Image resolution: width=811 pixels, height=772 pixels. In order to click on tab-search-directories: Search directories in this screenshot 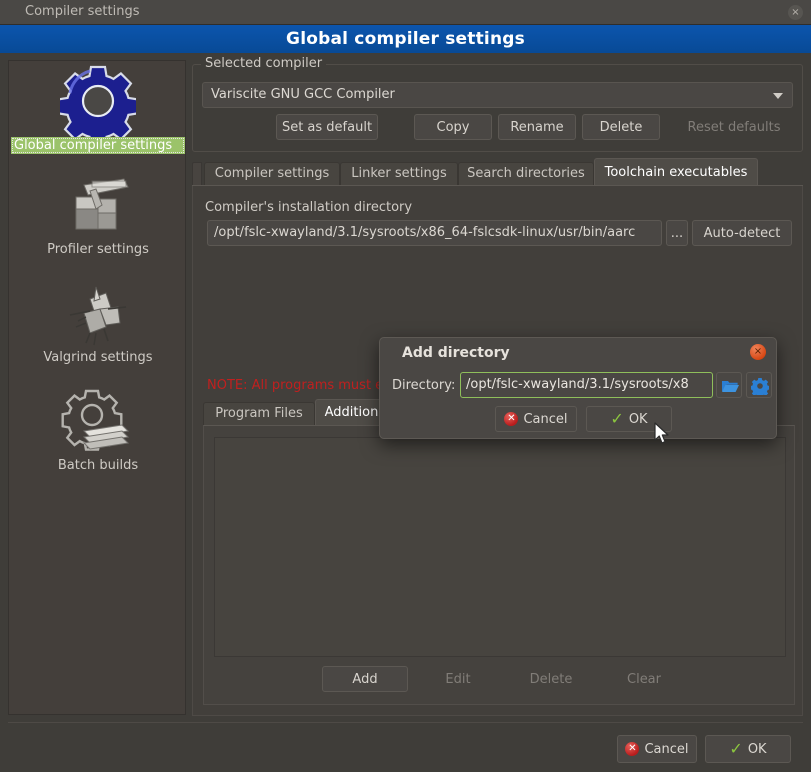, I will do `click(526, 174)`.